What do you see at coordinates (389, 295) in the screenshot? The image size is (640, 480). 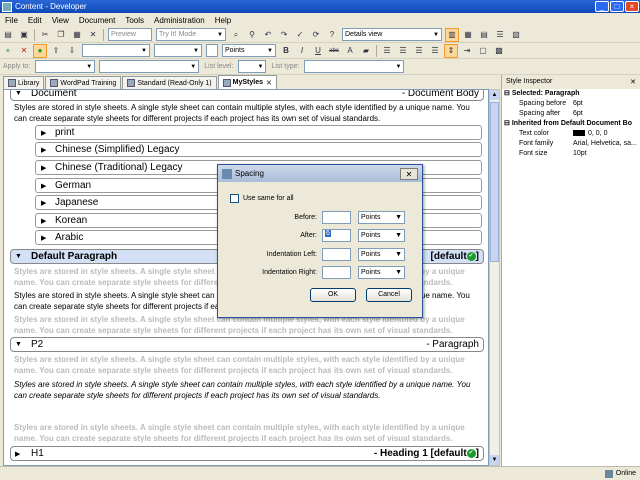 I see `cancel-button: Cancel` at bounding box center [389, 295].